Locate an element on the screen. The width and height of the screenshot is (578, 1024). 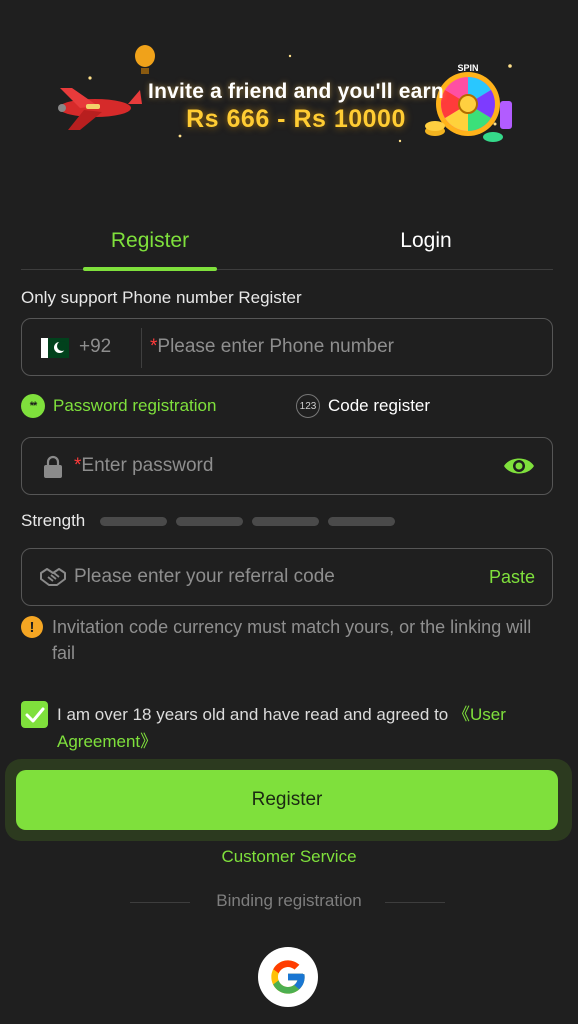
register-hint: Only support Phone number Register is located at coordinates (161, 297).